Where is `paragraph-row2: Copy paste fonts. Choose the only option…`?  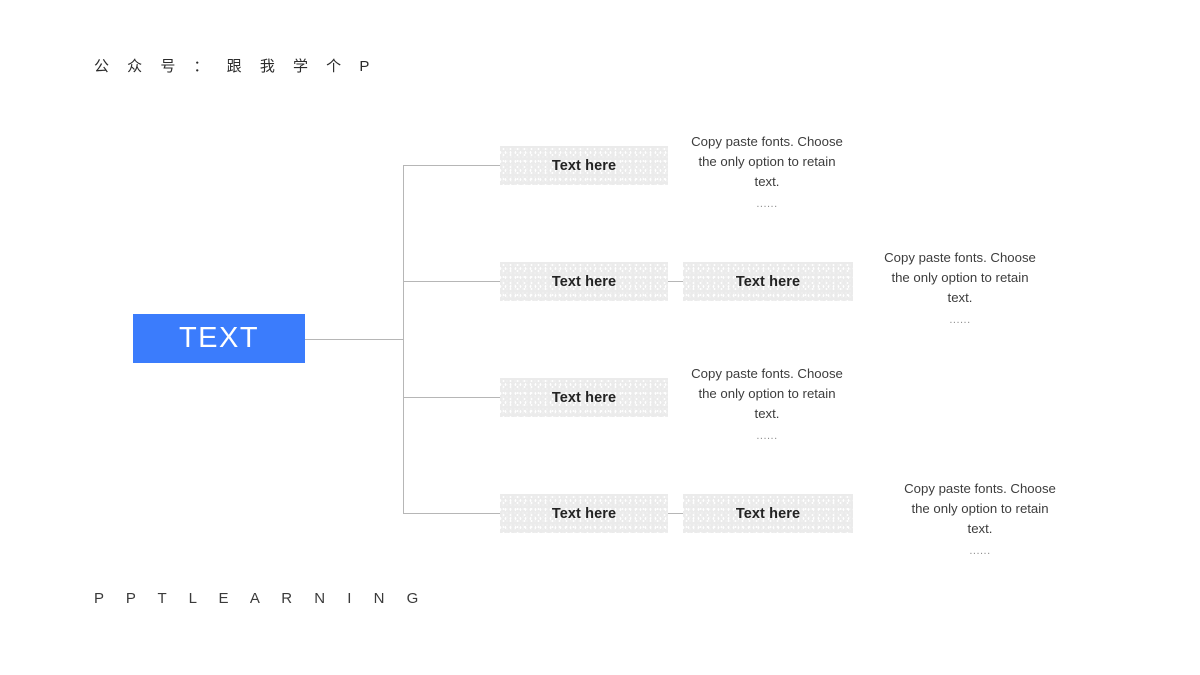
paragraph-row2: Copy paste fonts. Choose the only option… is located at coordinates (960, 289).